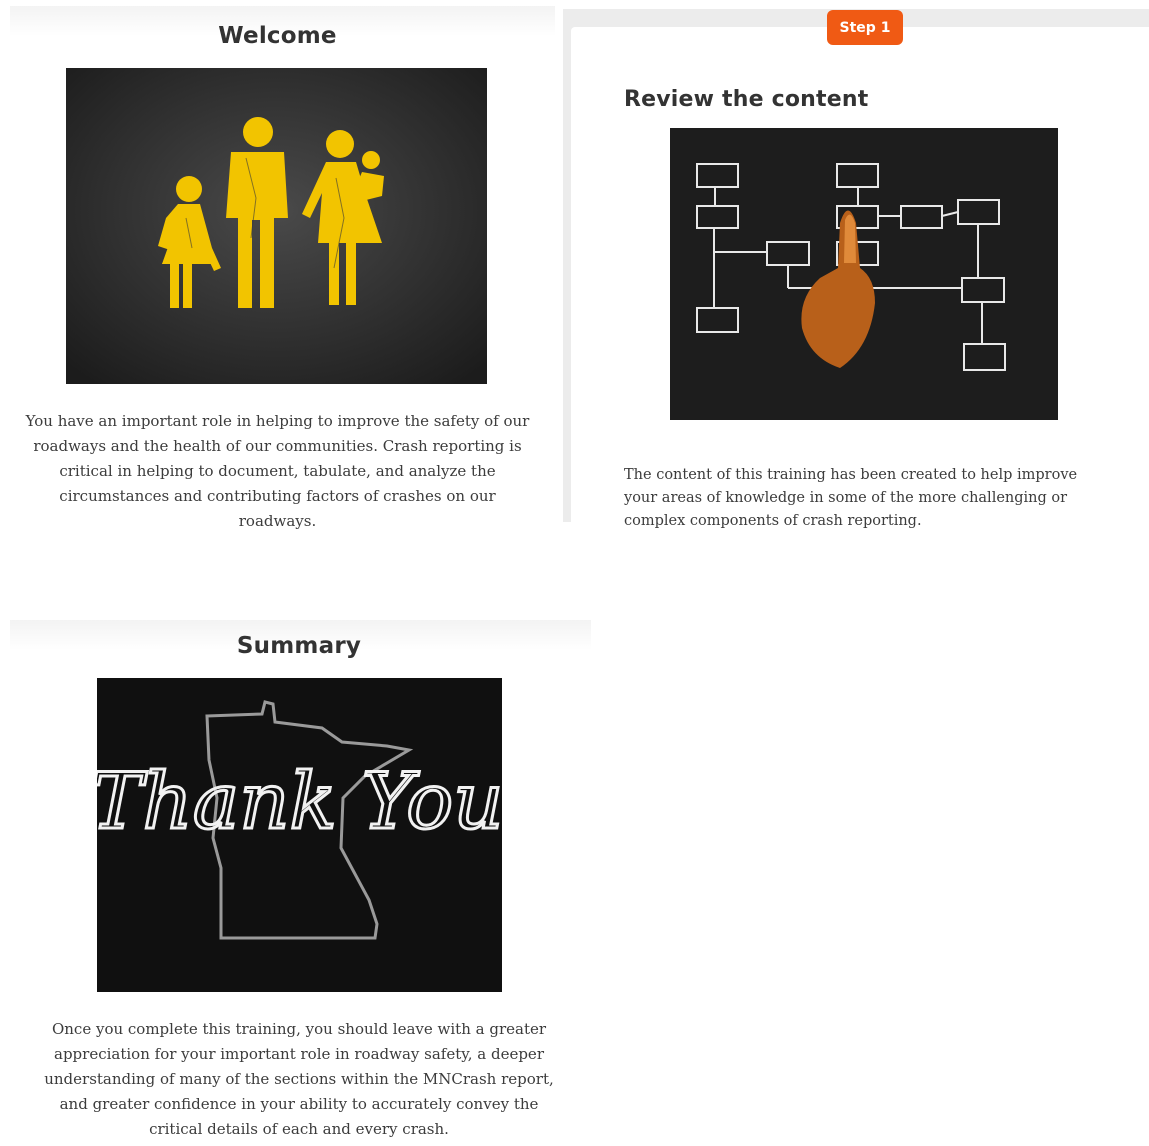 Image resolution: width=1149 pixels, height=1146 pixels. Describe the element at coordinates (299, 646) in the screenshot. I see `summary-title: Summary` at that location.